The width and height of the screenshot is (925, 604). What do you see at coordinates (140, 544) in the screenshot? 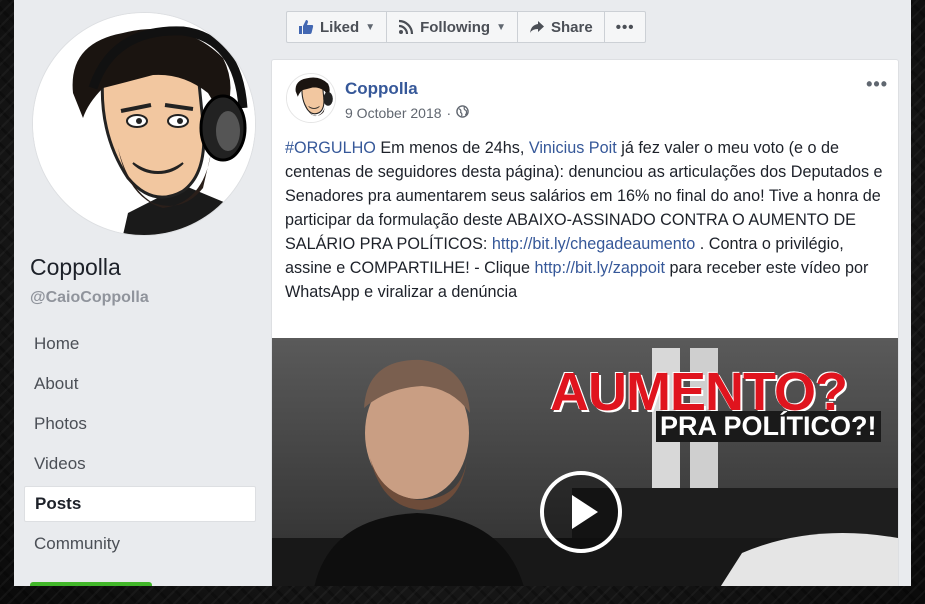
I see `nav-item-community: Community` at bounding box center [140, 544].